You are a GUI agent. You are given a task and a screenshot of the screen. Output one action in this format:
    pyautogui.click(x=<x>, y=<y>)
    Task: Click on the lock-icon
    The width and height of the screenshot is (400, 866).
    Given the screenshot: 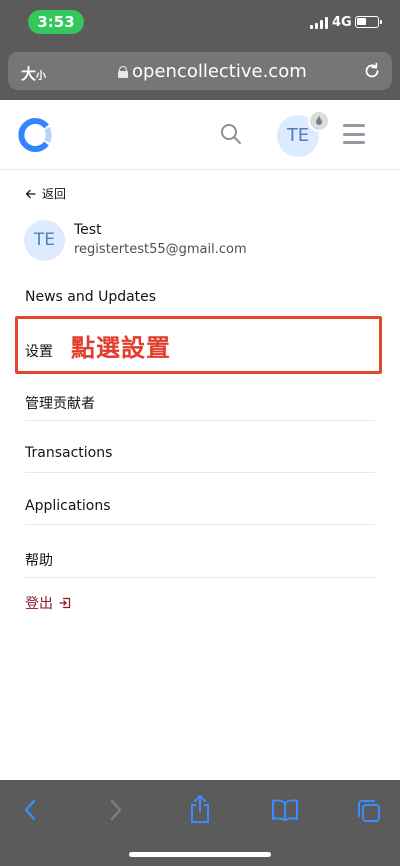 What is the action you would take?
    pyautogui.click(x=123, y=71)
    